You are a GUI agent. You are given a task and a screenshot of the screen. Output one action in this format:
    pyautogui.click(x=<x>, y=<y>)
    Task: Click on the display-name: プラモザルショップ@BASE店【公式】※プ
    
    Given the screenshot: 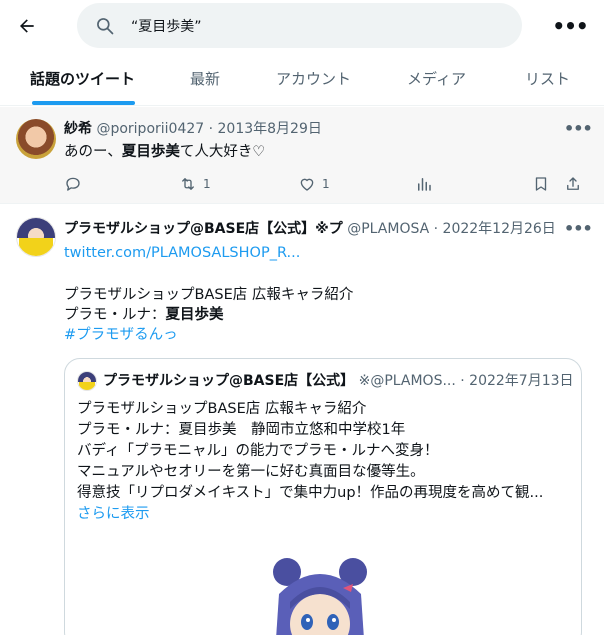 What is the action you would take?
    pyautogui.click(x=203, y=229)
    